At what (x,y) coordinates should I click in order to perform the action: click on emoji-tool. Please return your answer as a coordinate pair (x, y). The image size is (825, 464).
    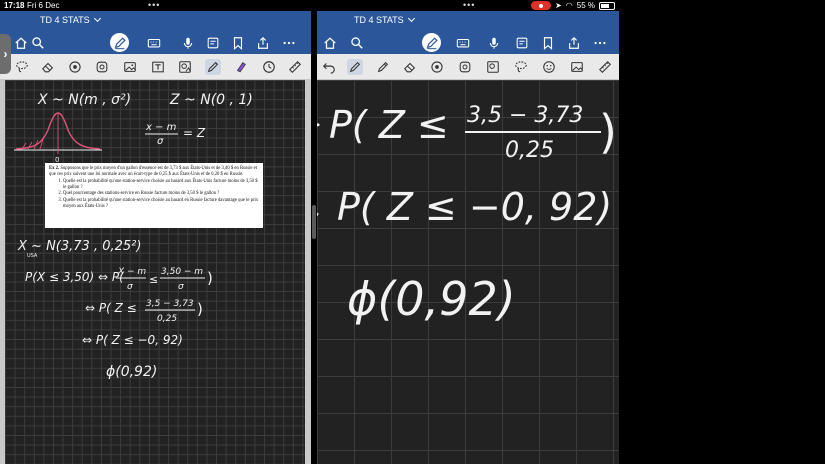
    Looking at the image, I should click on (549, 67).